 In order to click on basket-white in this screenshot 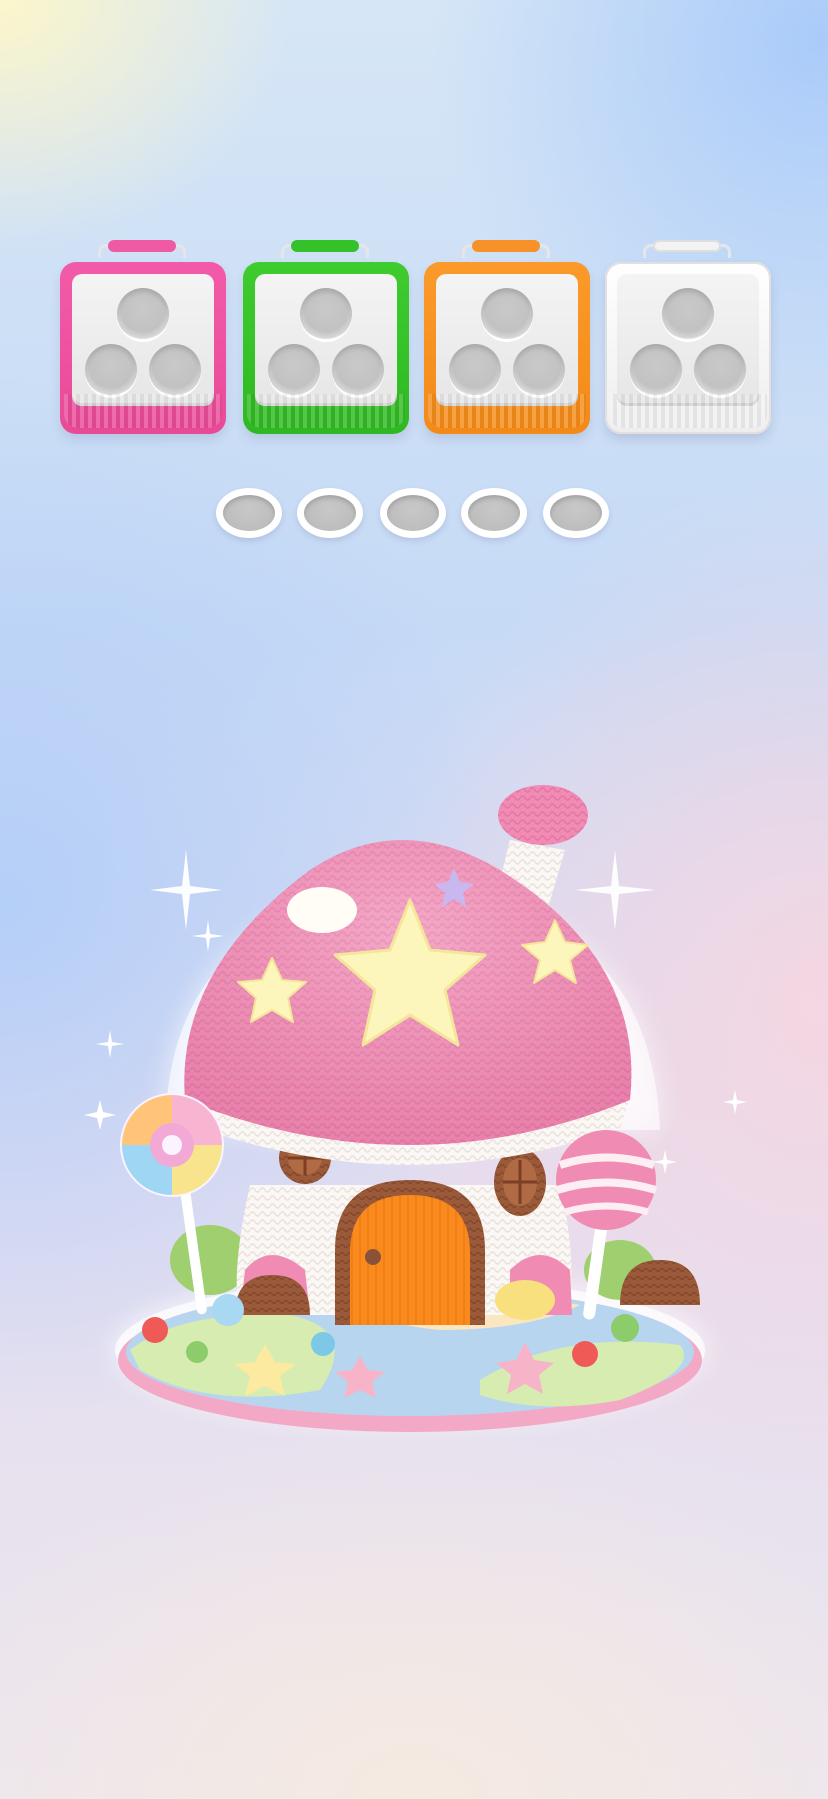, I will do `click(688, 338)`.